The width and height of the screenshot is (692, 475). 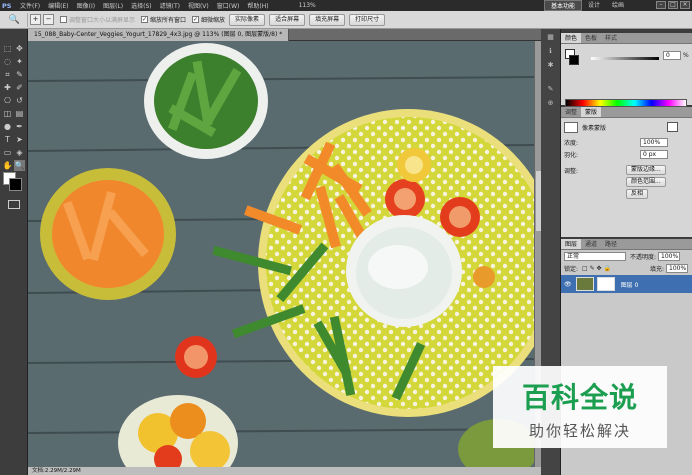 What do you see at coordinates (7, 87) in the screenshot?
I see `healing-tool-icon: ✚` at bounding box center [7, 87].